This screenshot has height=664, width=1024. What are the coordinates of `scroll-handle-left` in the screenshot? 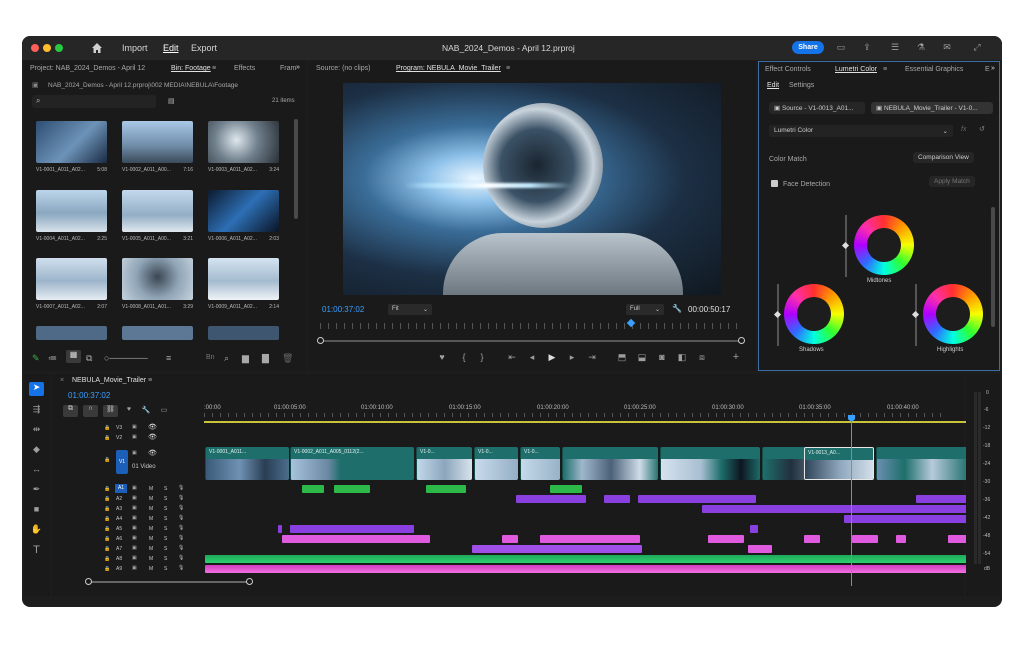 It's located at (88, 581).